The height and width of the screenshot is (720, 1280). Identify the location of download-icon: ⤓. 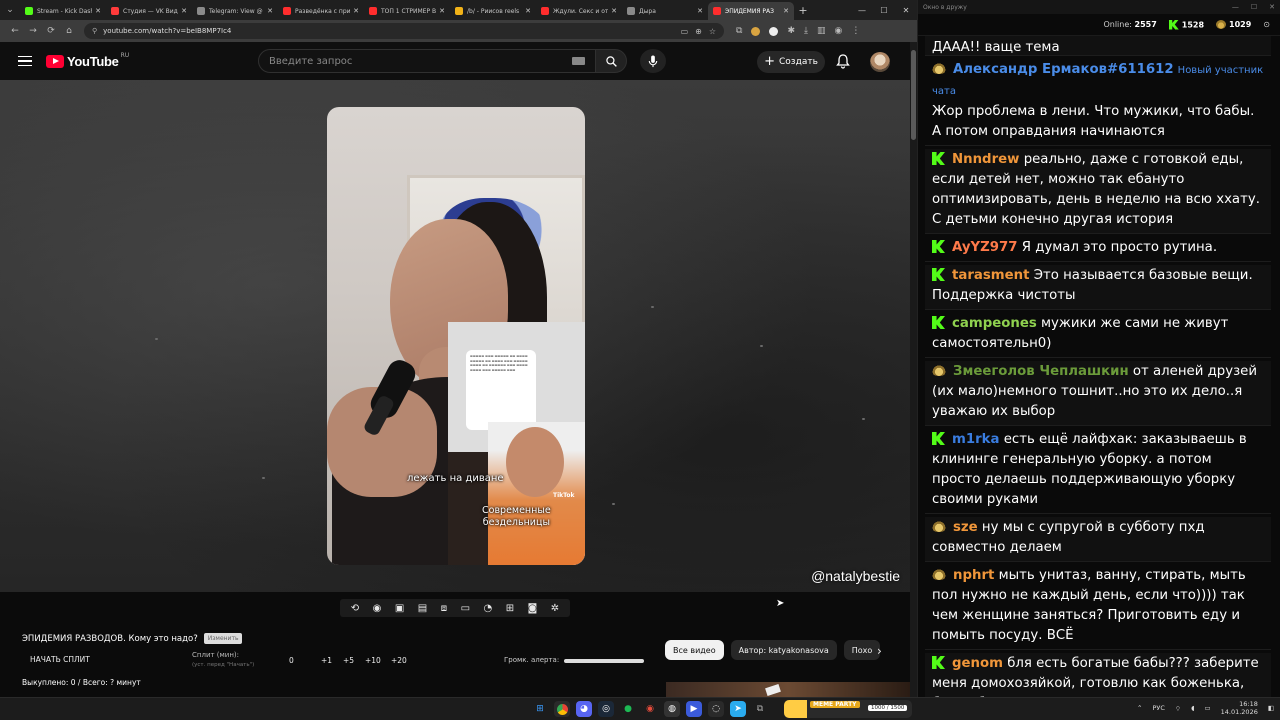
(806, 31).